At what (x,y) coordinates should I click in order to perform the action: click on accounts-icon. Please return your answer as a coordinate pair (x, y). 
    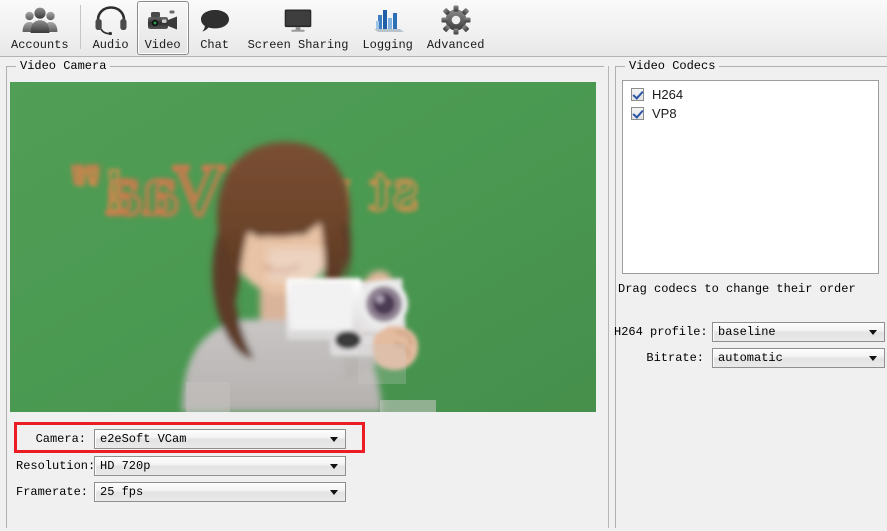
    Looking at the image, I should click on (40, 20).